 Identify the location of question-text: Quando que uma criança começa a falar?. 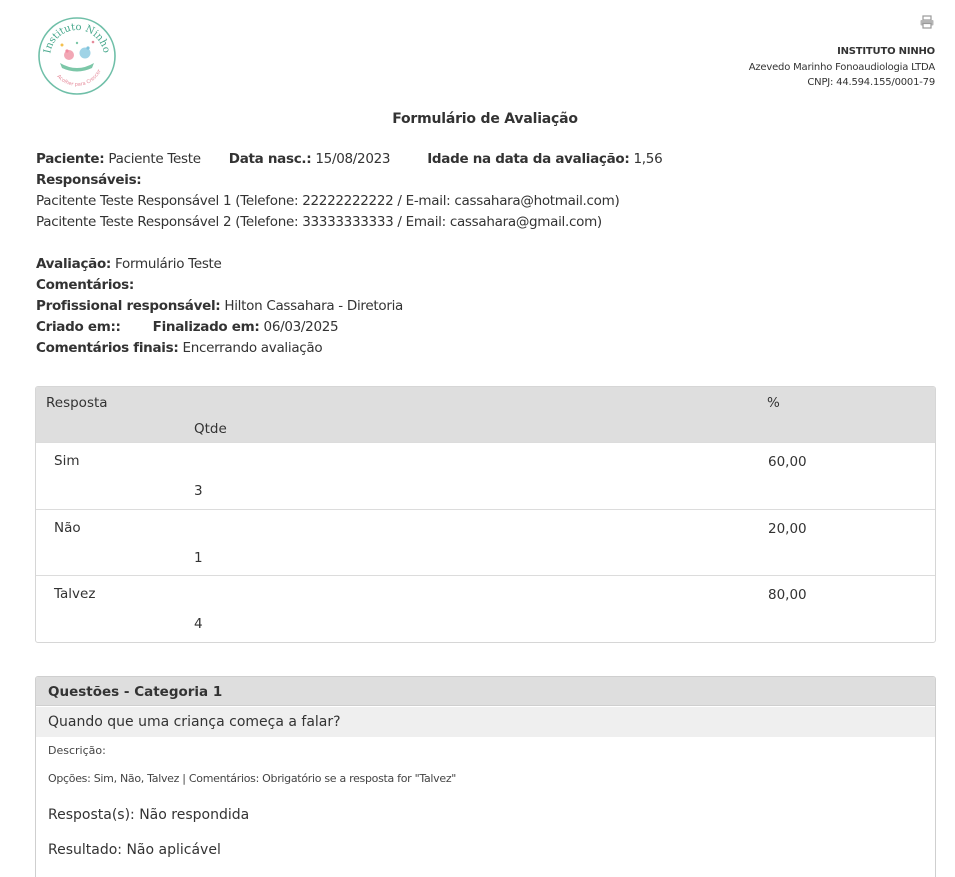
(485, 722).